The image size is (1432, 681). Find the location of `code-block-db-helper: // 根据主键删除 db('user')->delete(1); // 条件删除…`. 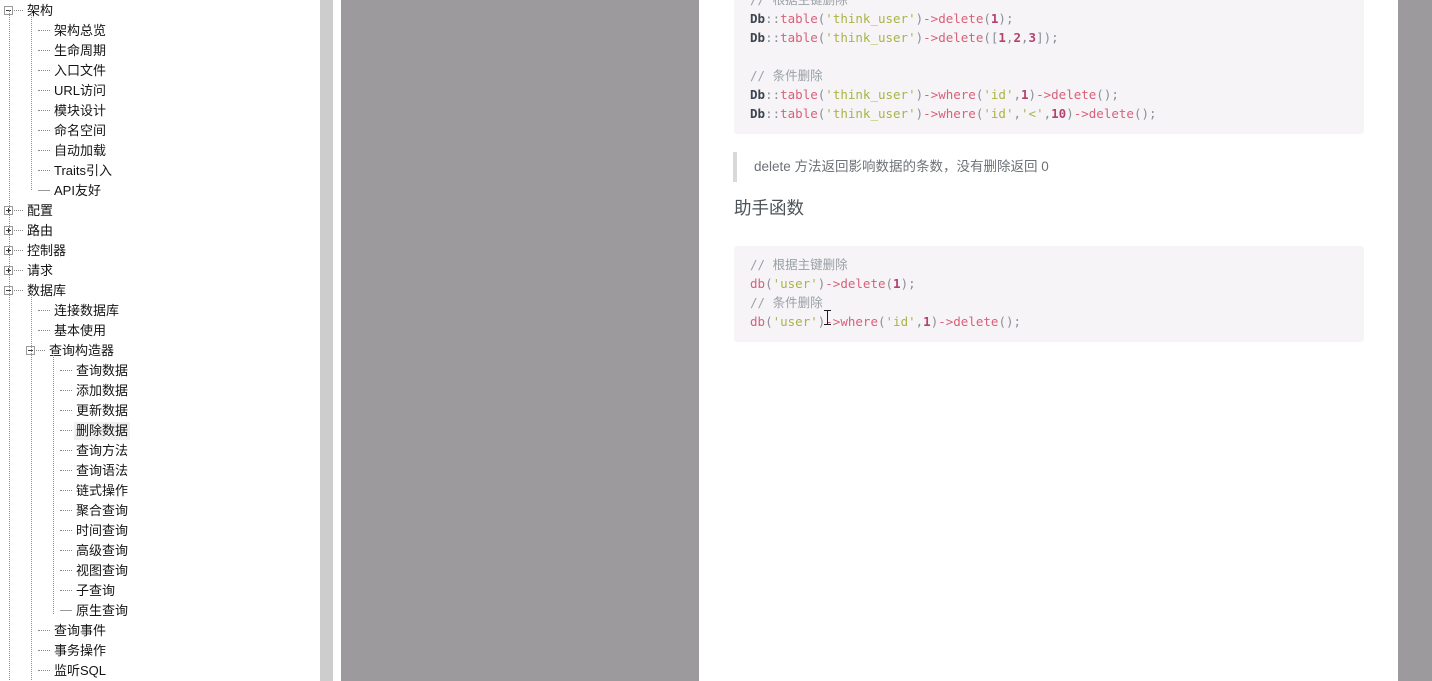

code-block-db-helper: // 根据主键删除 db('user')->delete(1); // 条件删除… is located at coordinates (1049, 293).